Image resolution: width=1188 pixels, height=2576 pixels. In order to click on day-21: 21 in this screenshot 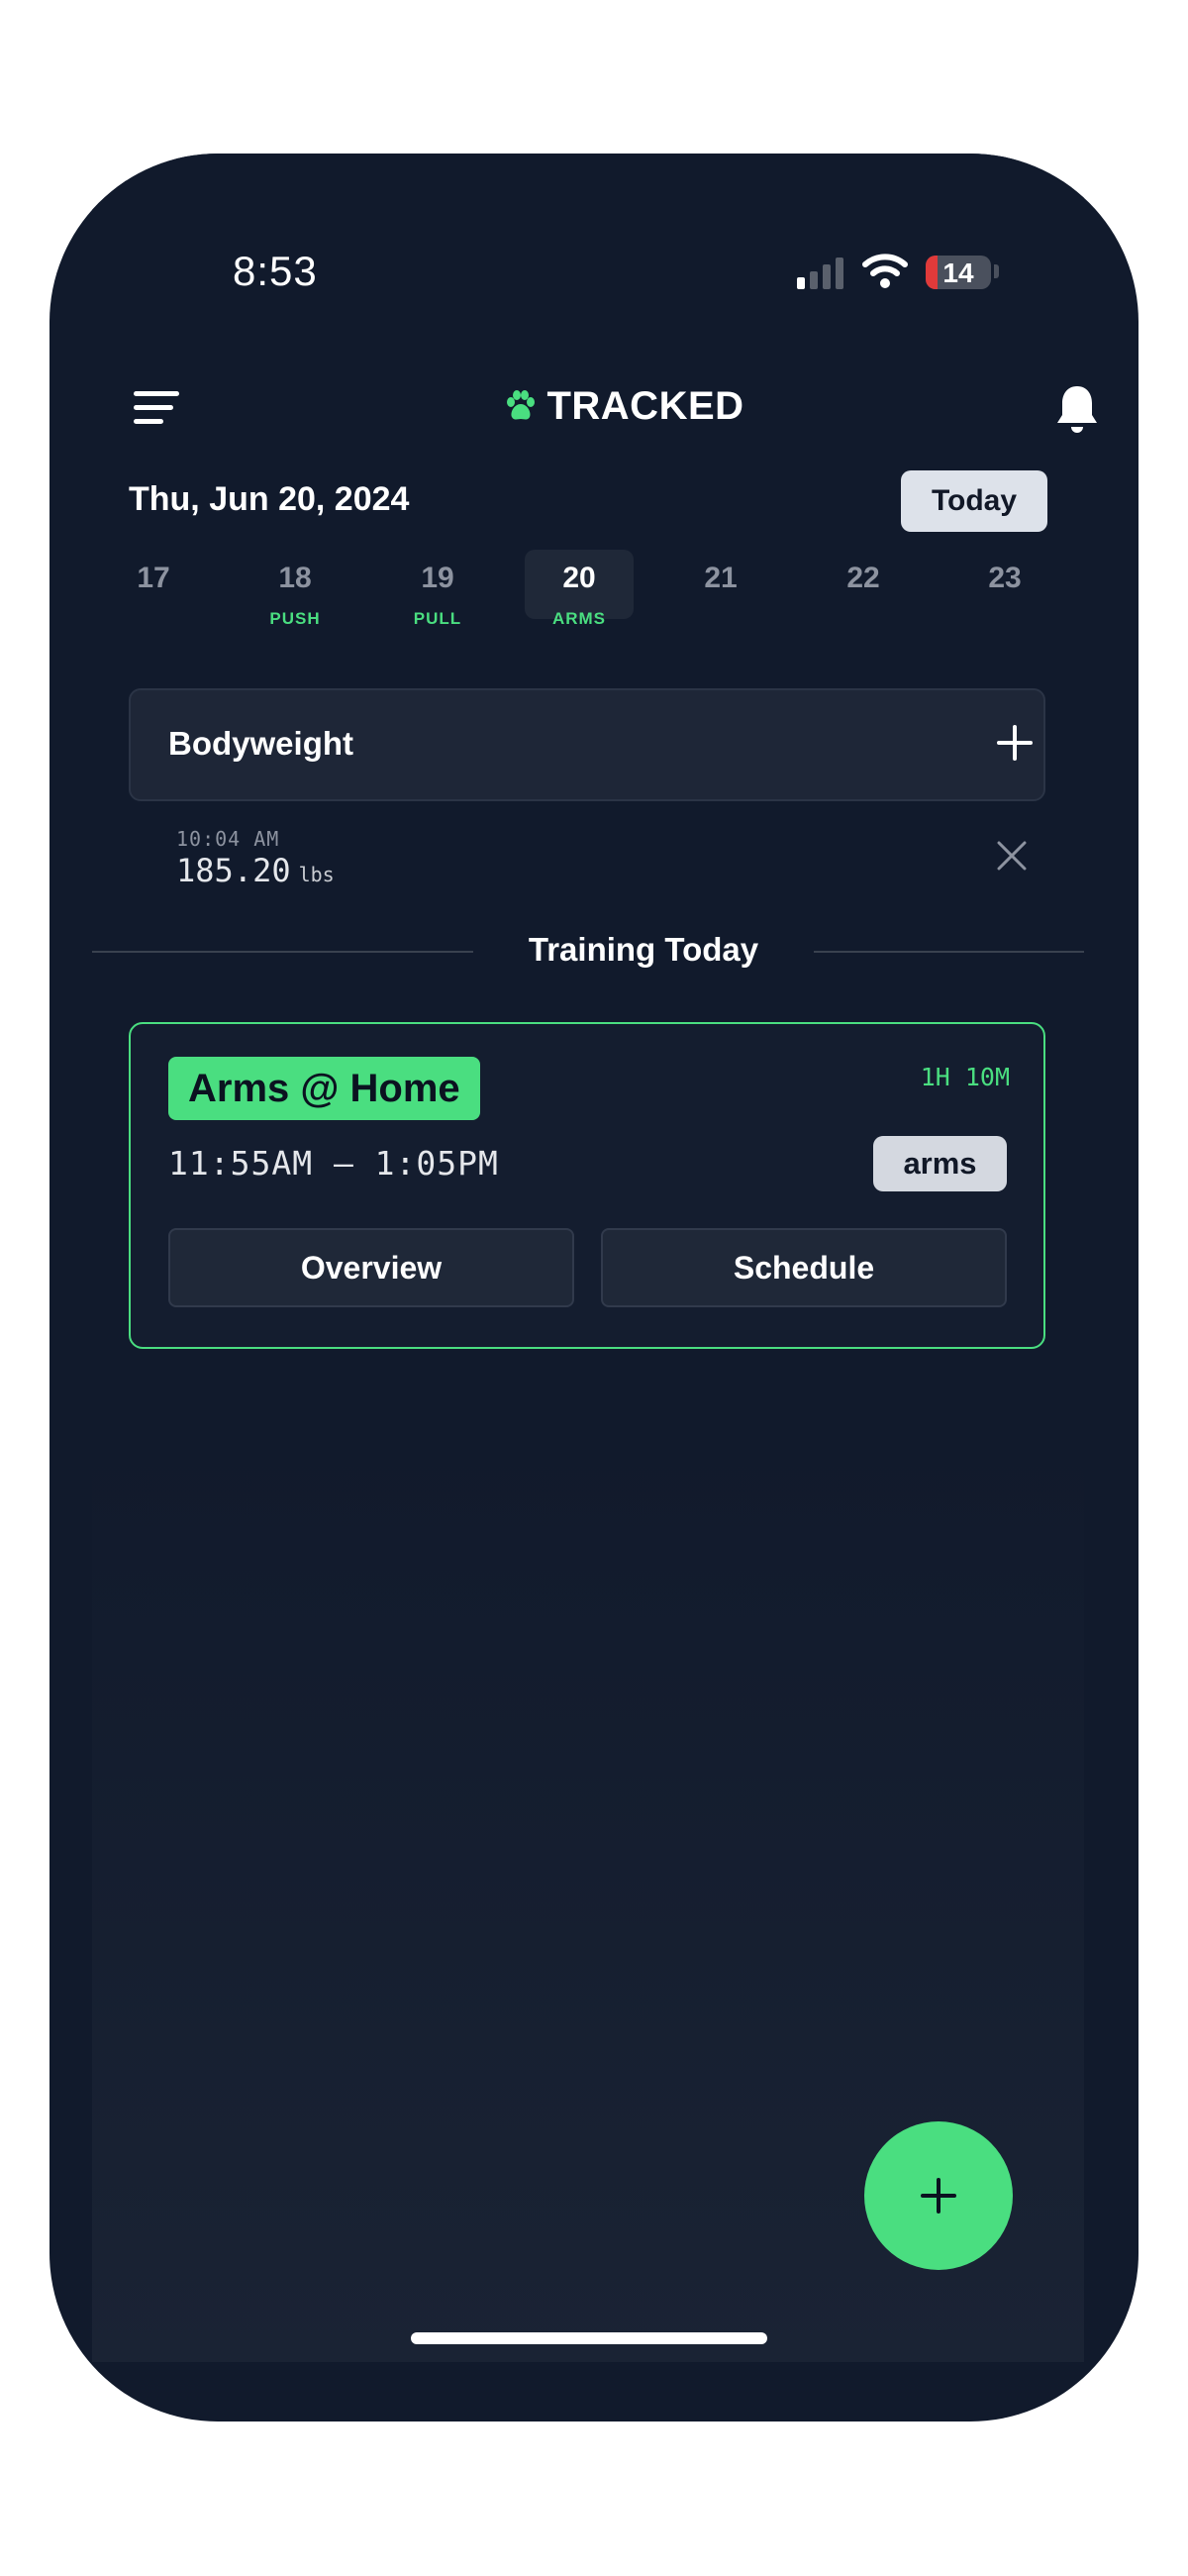, I will do `click(720, 599)`.